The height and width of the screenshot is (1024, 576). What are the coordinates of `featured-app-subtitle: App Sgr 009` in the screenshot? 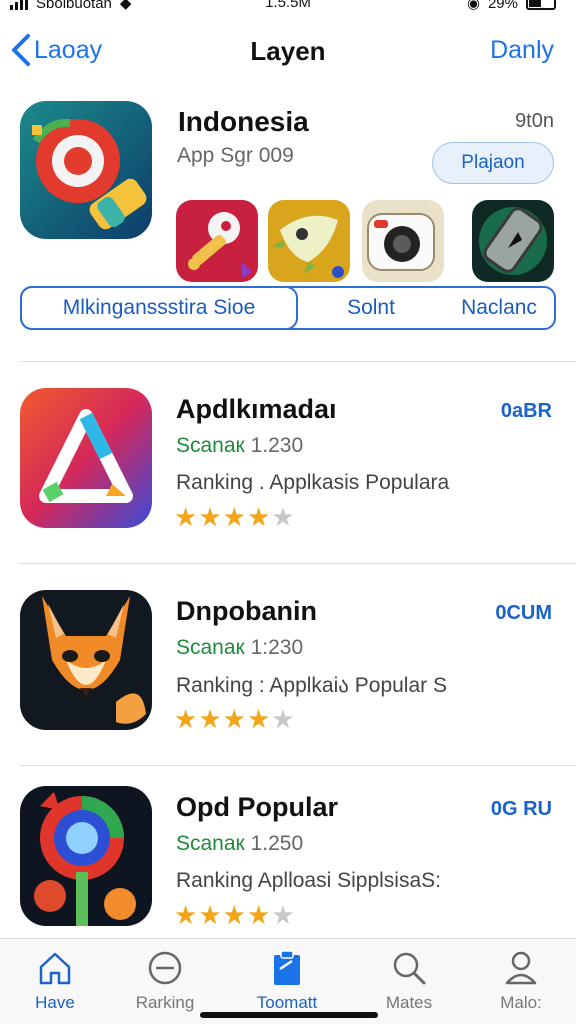 It's located at (235, 155).